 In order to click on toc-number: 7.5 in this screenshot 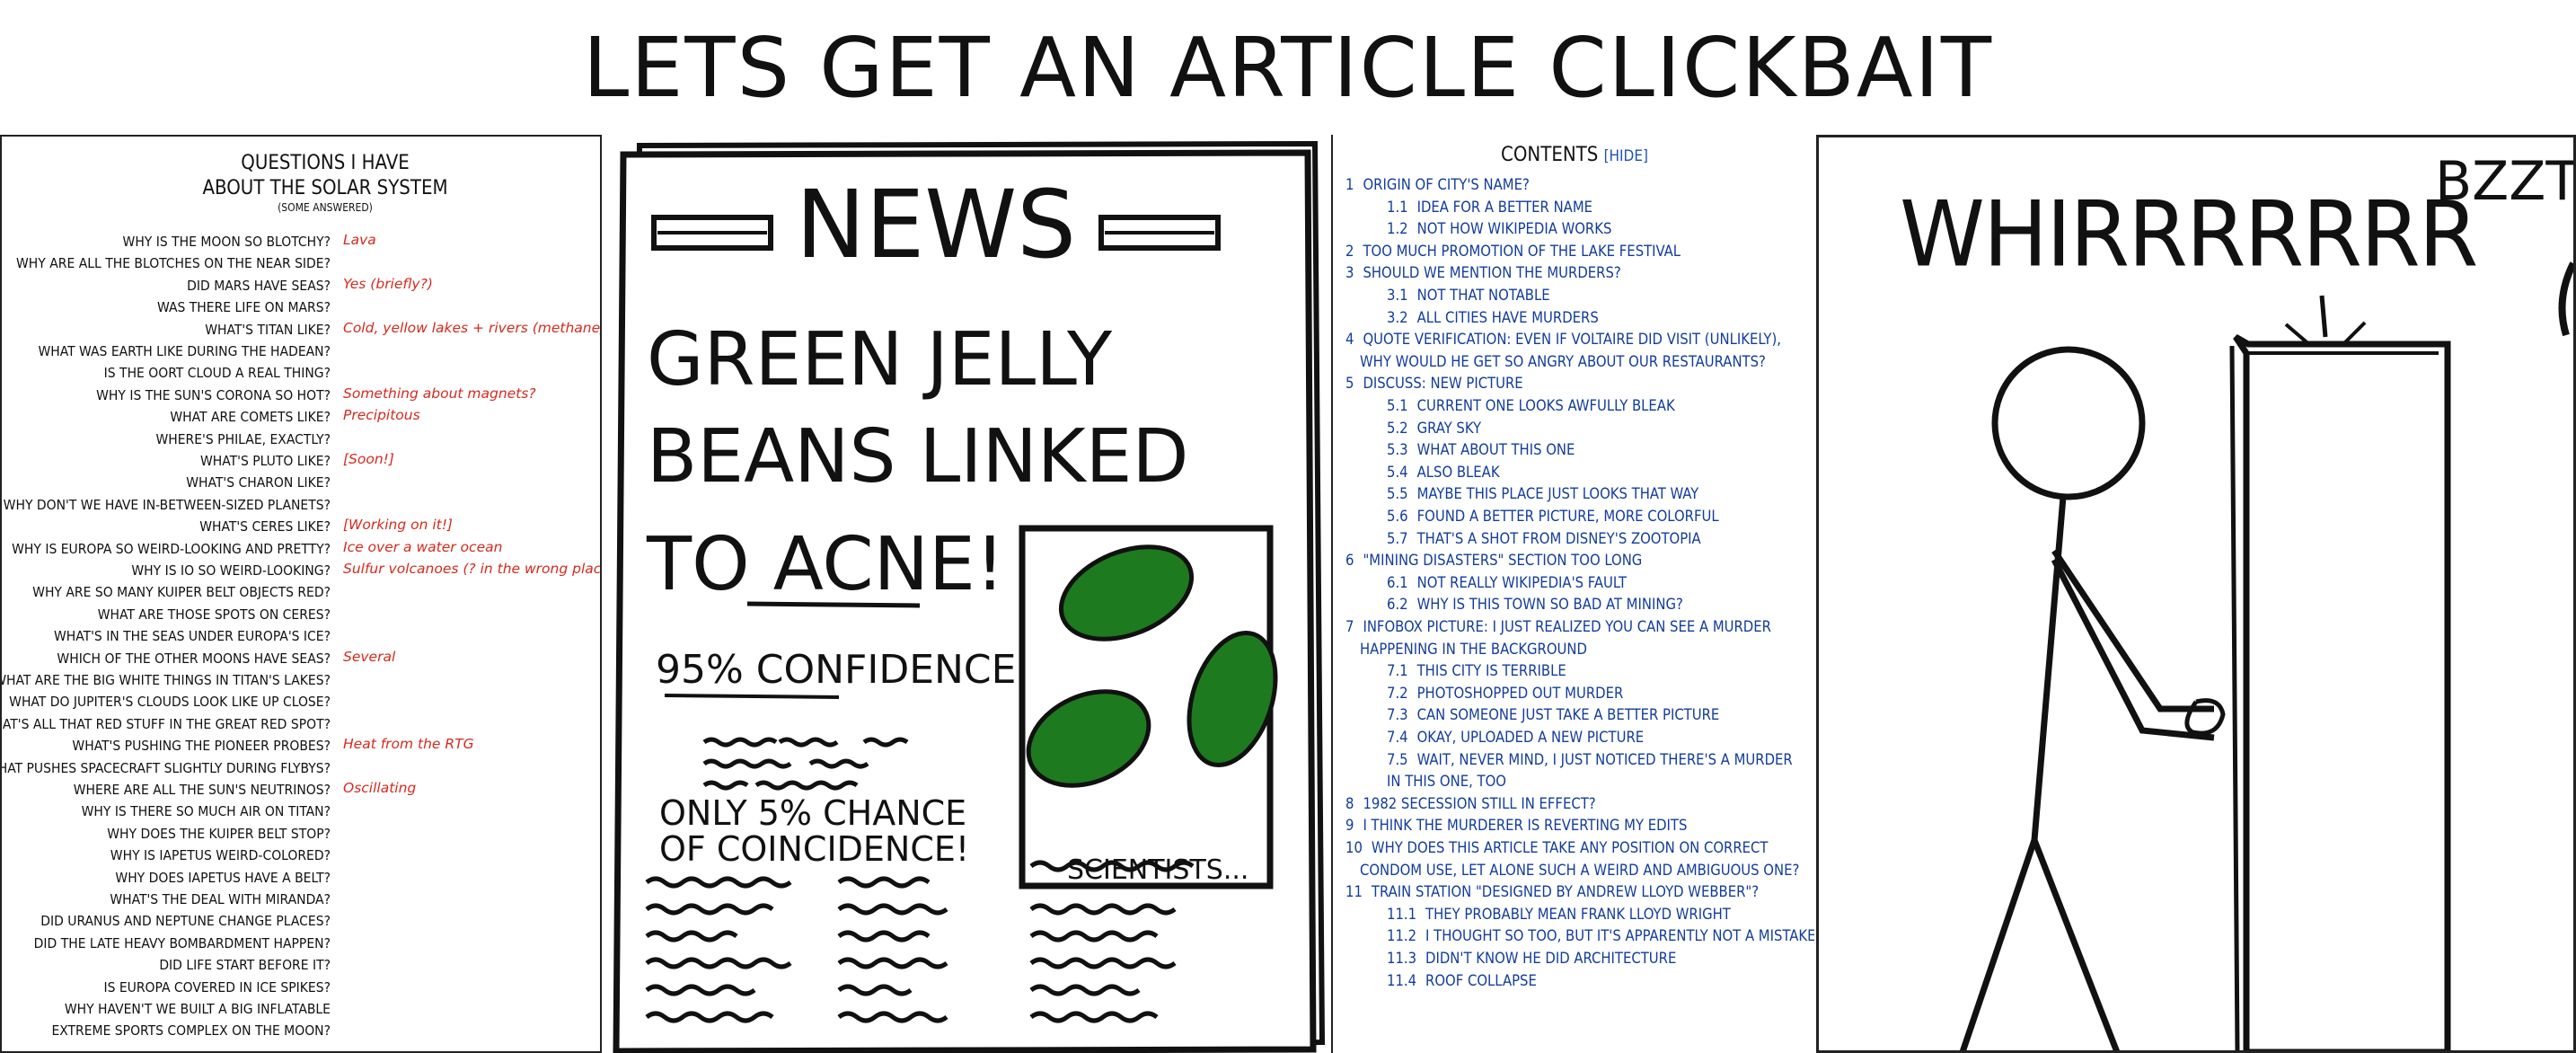, I will do `click(1397, 759)`.